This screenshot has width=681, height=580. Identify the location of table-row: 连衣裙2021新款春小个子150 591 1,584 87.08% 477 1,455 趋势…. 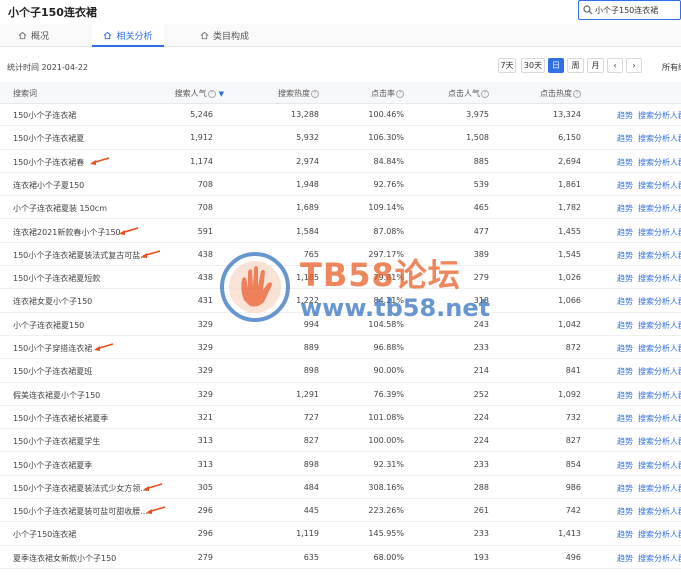
(340, 231).